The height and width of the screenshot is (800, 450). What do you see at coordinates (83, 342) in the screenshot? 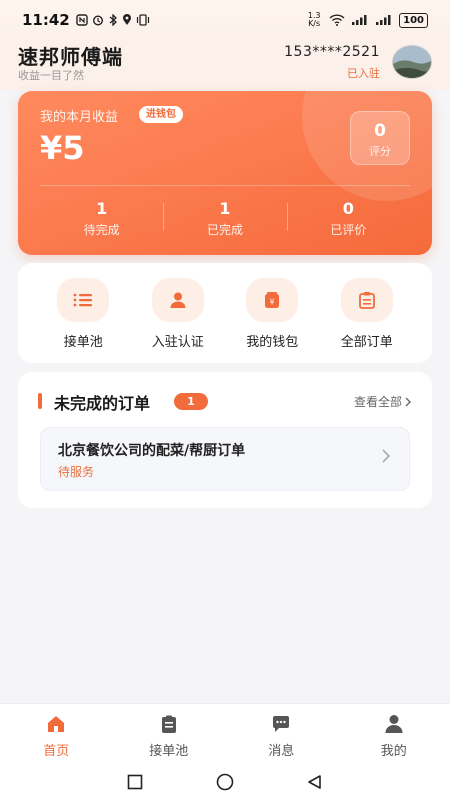
I see `quick-label: 接单池` at bounding box center [83, 342].